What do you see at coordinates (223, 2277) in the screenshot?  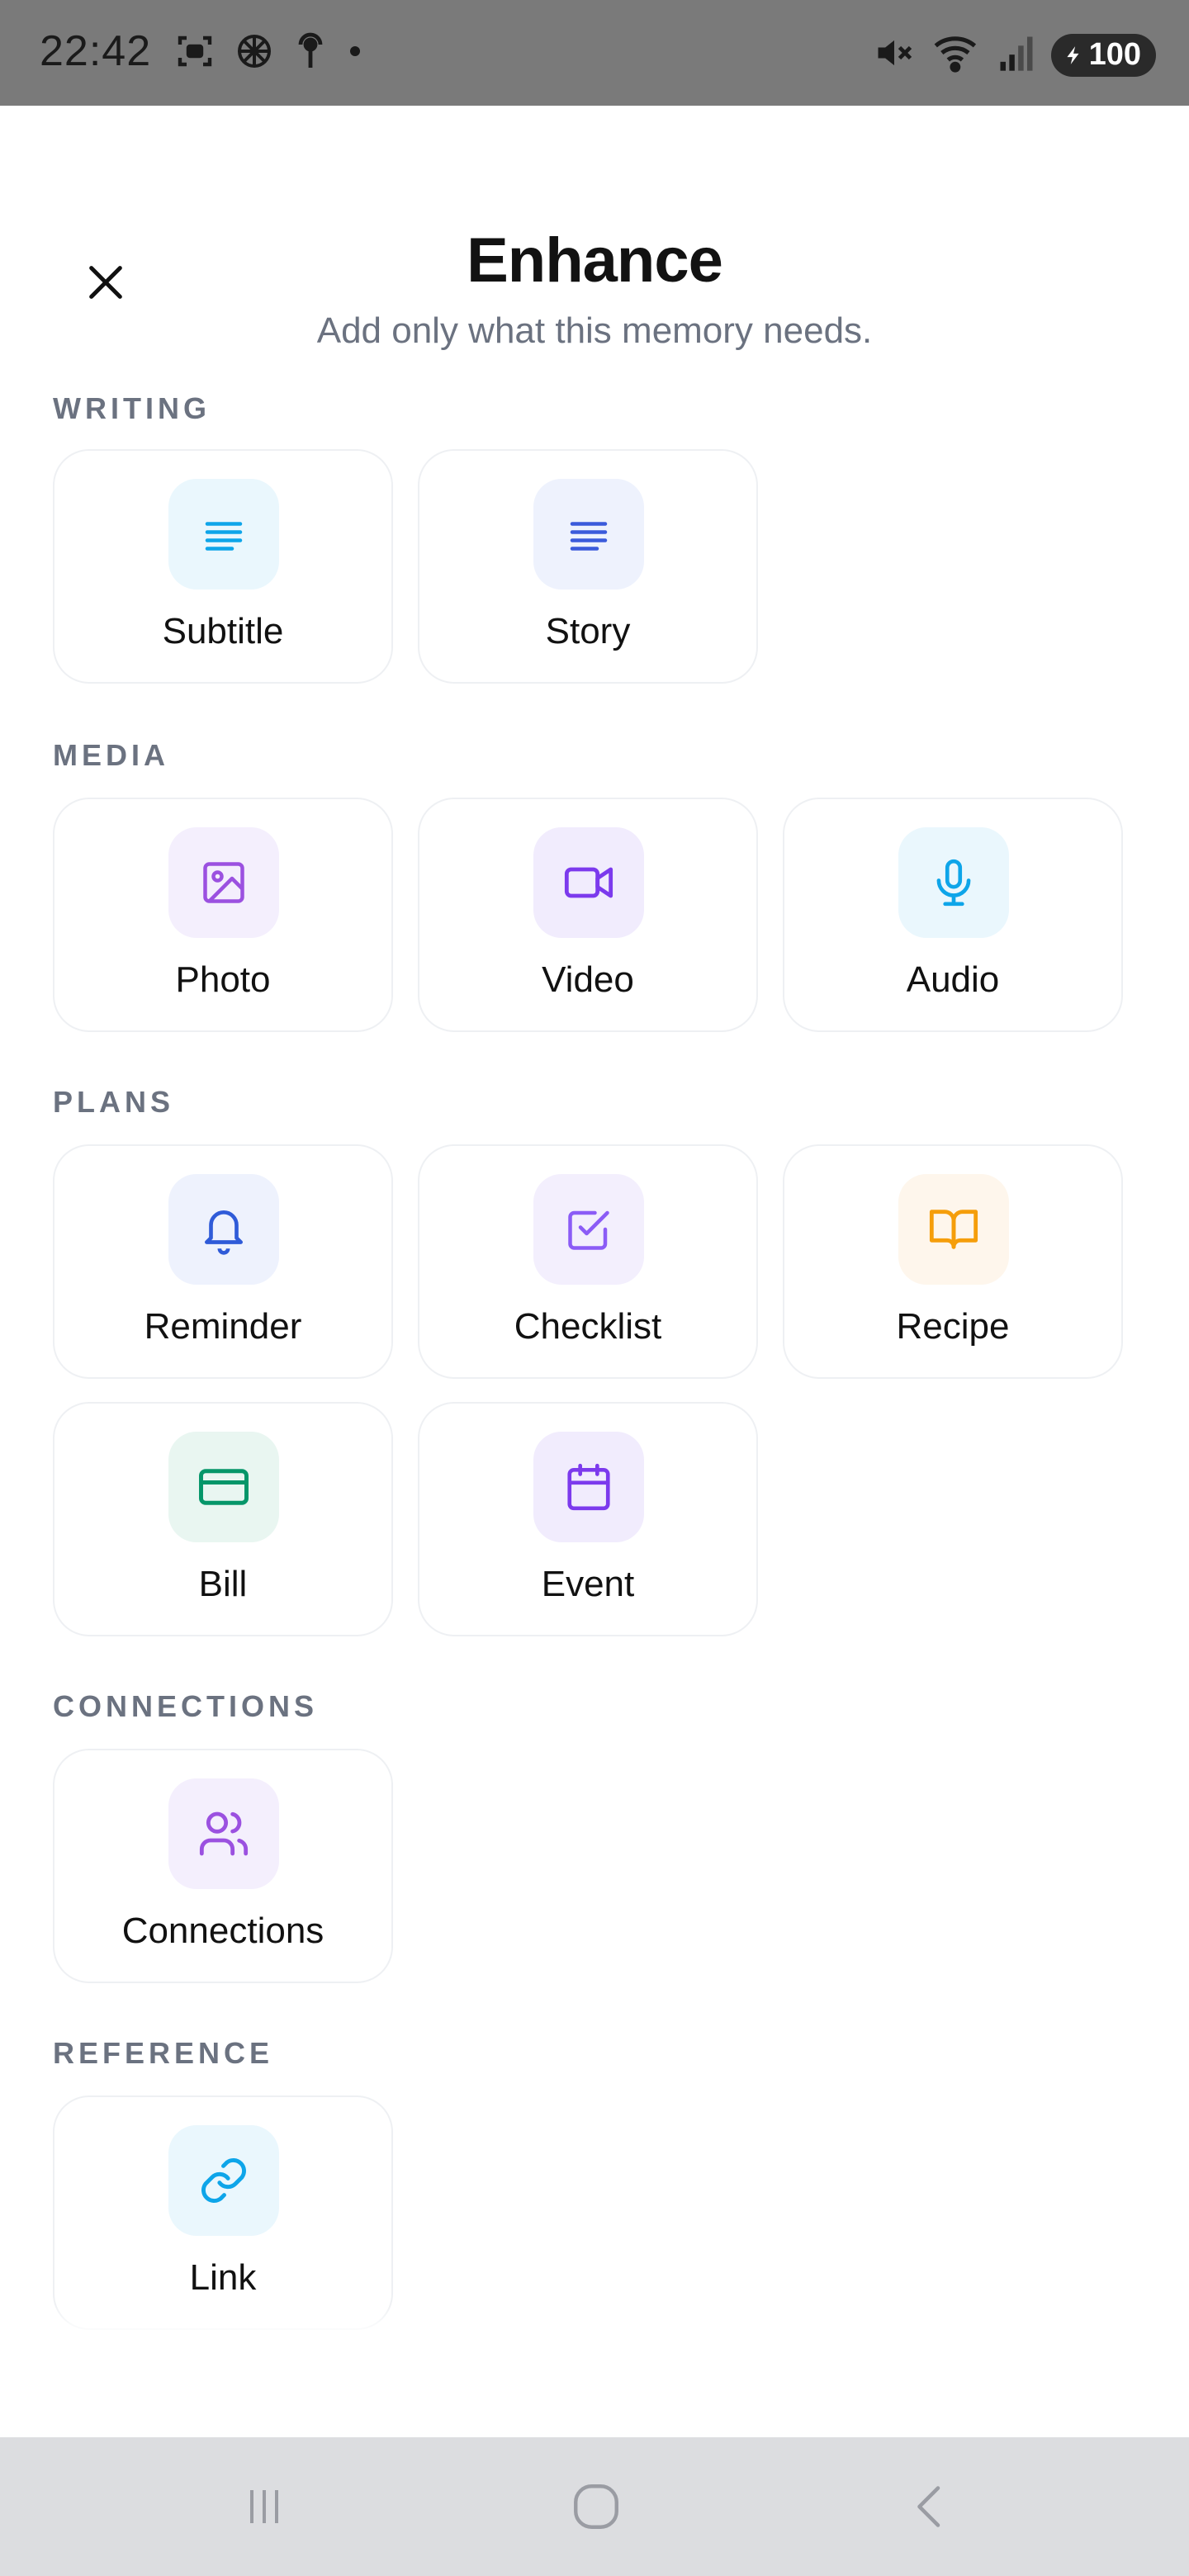 I see `option-label: Link` at bounding box center [223, 2277].